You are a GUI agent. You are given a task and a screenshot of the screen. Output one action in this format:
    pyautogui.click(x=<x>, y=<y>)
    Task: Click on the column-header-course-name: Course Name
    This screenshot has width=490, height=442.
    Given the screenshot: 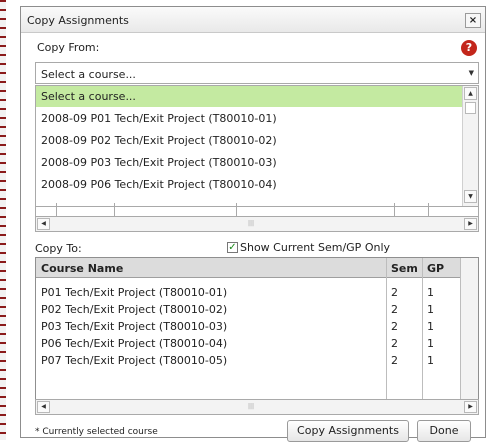 What is the action you would take?
    pyautogui.click(x=82, y=268)
    